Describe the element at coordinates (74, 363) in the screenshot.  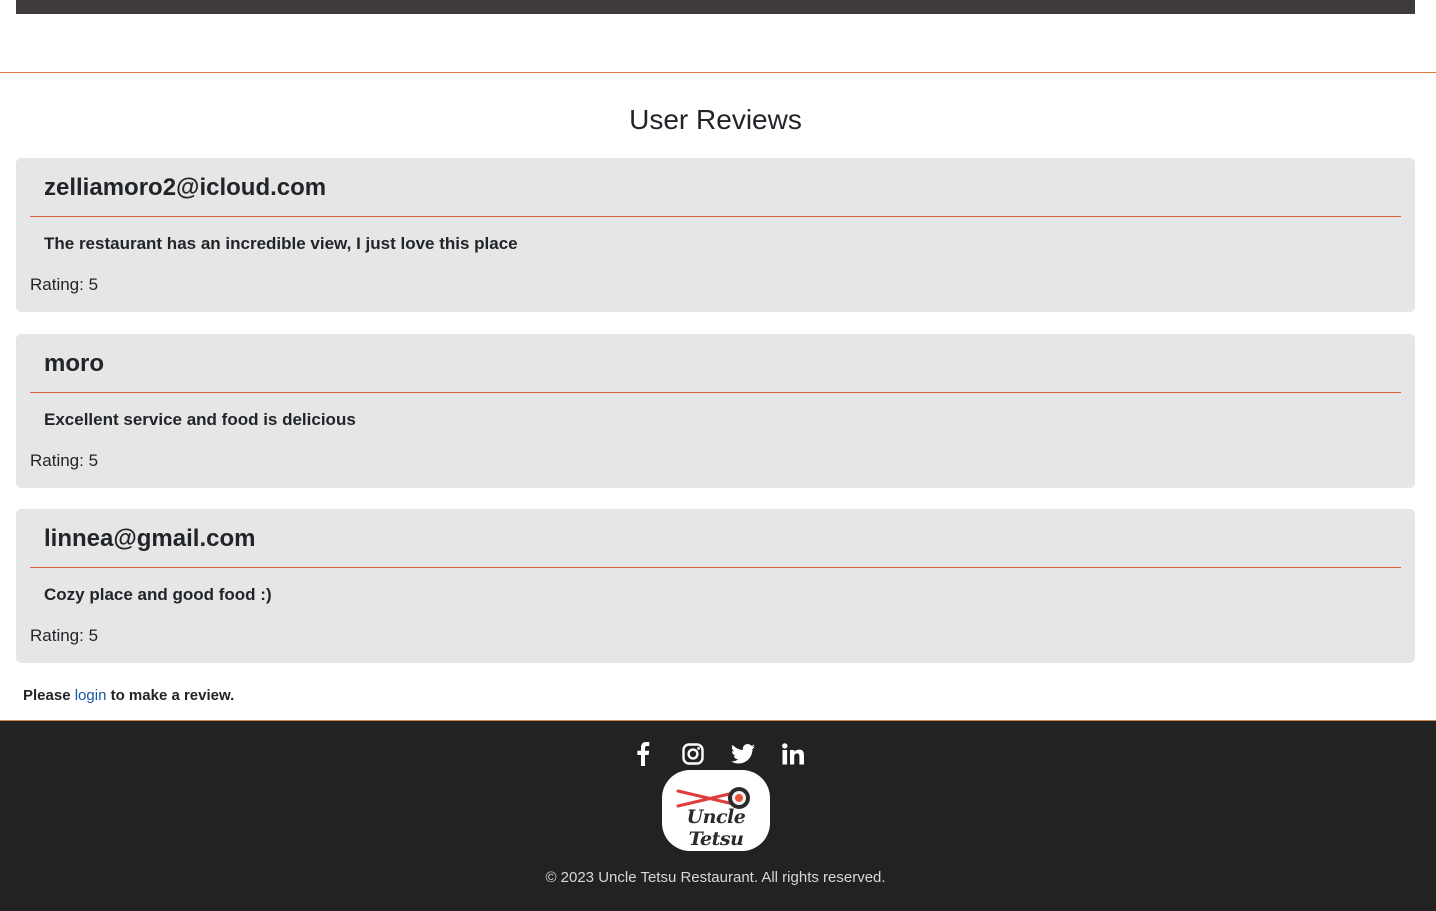
I see `review-author: moro` at that location.